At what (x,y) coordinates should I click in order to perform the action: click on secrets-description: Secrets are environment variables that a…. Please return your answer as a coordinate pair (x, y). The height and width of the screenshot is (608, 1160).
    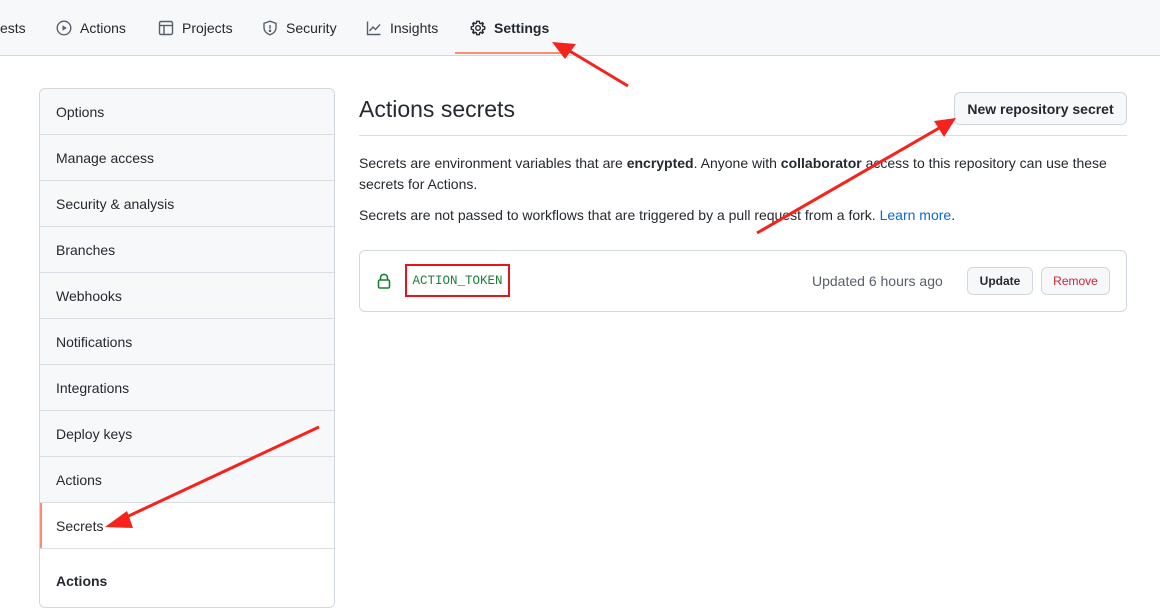
    Looking at the image, I should click on (743, 174).